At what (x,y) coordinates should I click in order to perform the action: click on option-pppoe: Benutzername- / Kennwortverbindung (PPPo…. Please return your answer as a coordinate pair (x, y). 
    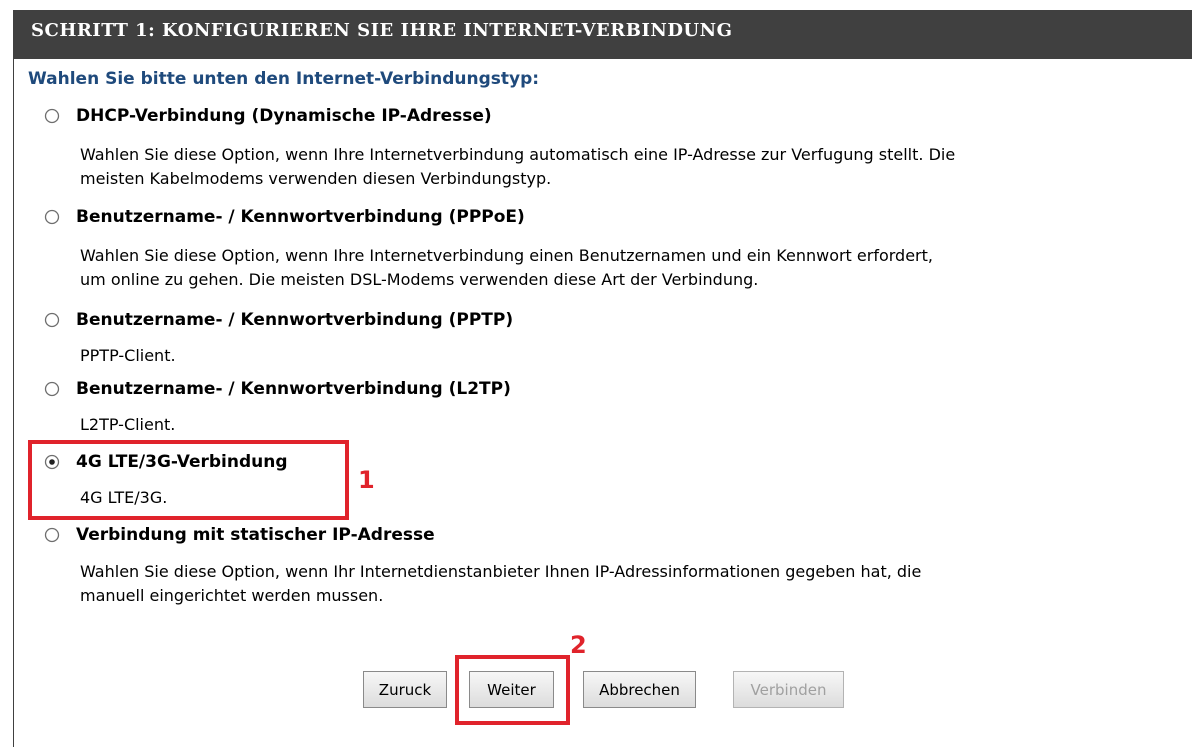
    Looking at the image, I should click on (284, 217).